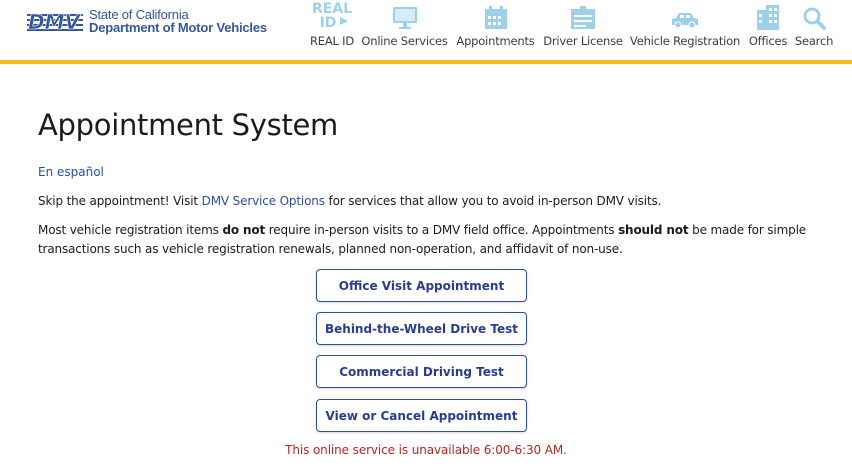  Describe the element at coordinates (404, 18) in the screenshot. I see `monitor-icon` at that location.